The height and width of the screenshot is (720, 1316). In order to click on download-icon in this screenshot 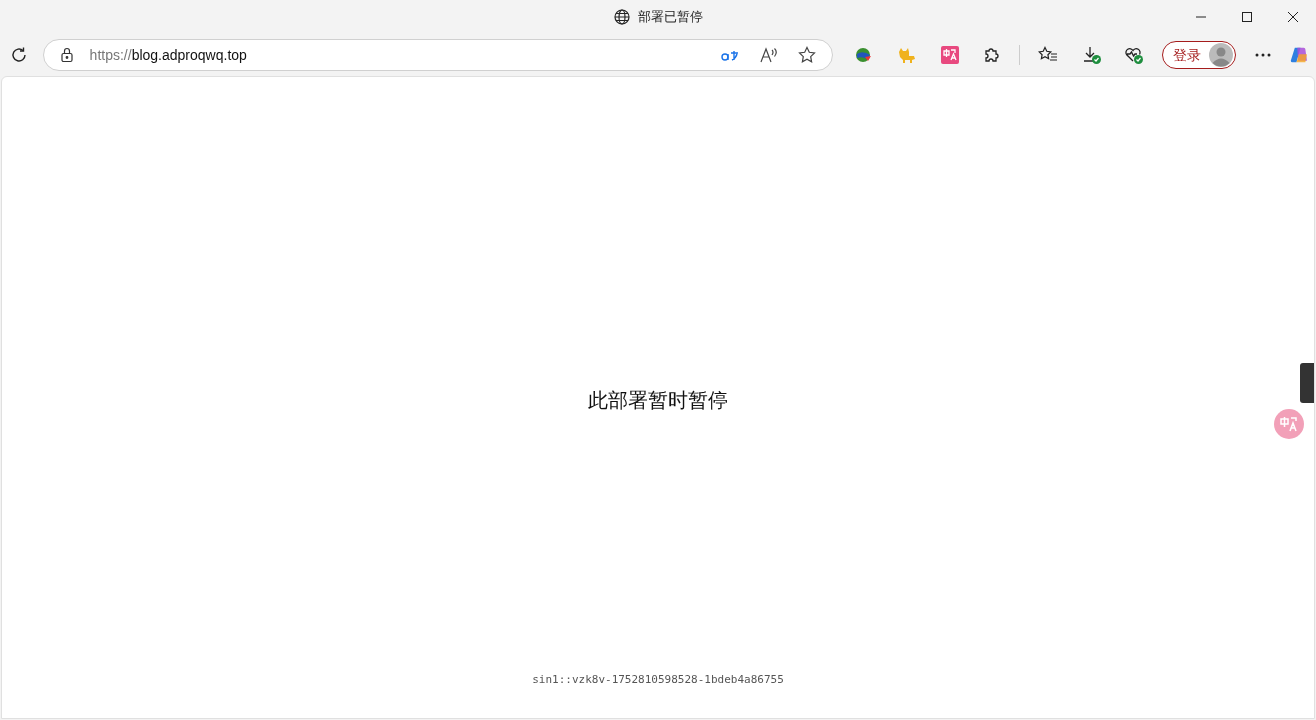, I will do `click(1091, 55)`.